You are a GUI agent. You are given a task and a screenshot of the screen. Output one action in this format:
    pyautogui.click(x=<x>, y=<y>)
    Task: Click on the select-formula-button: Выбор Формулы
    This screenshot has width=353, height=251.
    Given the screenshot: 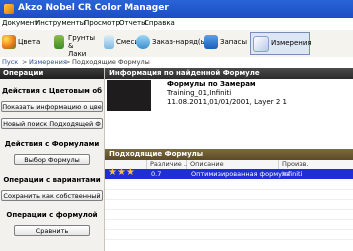 What is the action you would take?
    pyautogui.click(x=52, y=159)
    